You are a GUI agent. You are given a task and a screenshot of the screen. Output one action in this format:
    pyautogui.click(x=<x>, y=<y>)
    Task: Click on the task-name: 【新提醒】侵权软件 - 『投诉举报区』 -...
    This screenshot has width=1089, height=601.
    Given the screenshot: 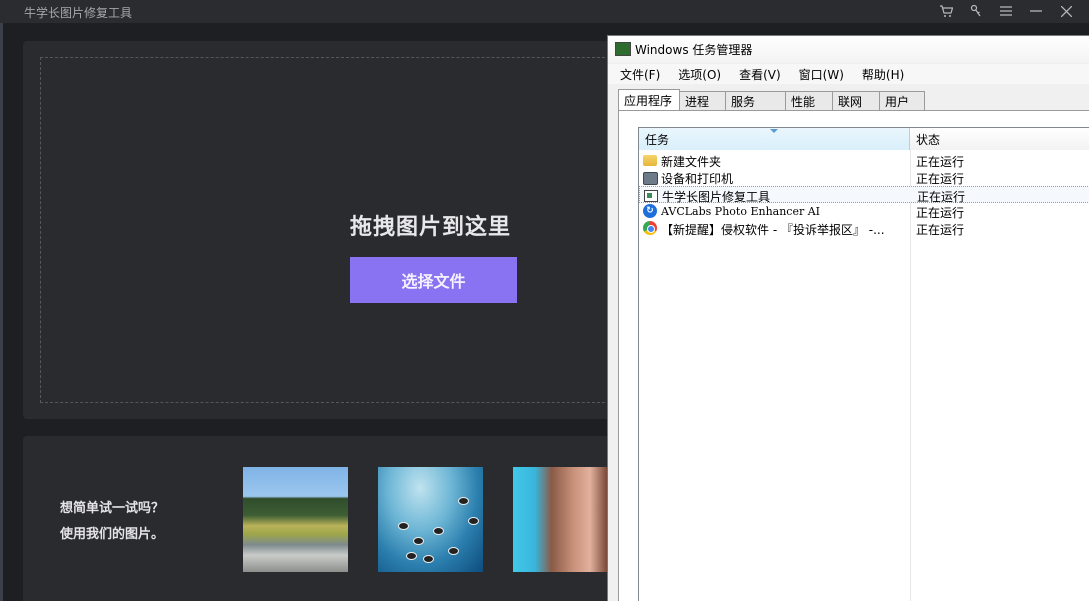 What is the action you would take?
    pyautogui.click(x=773, y=230)
    